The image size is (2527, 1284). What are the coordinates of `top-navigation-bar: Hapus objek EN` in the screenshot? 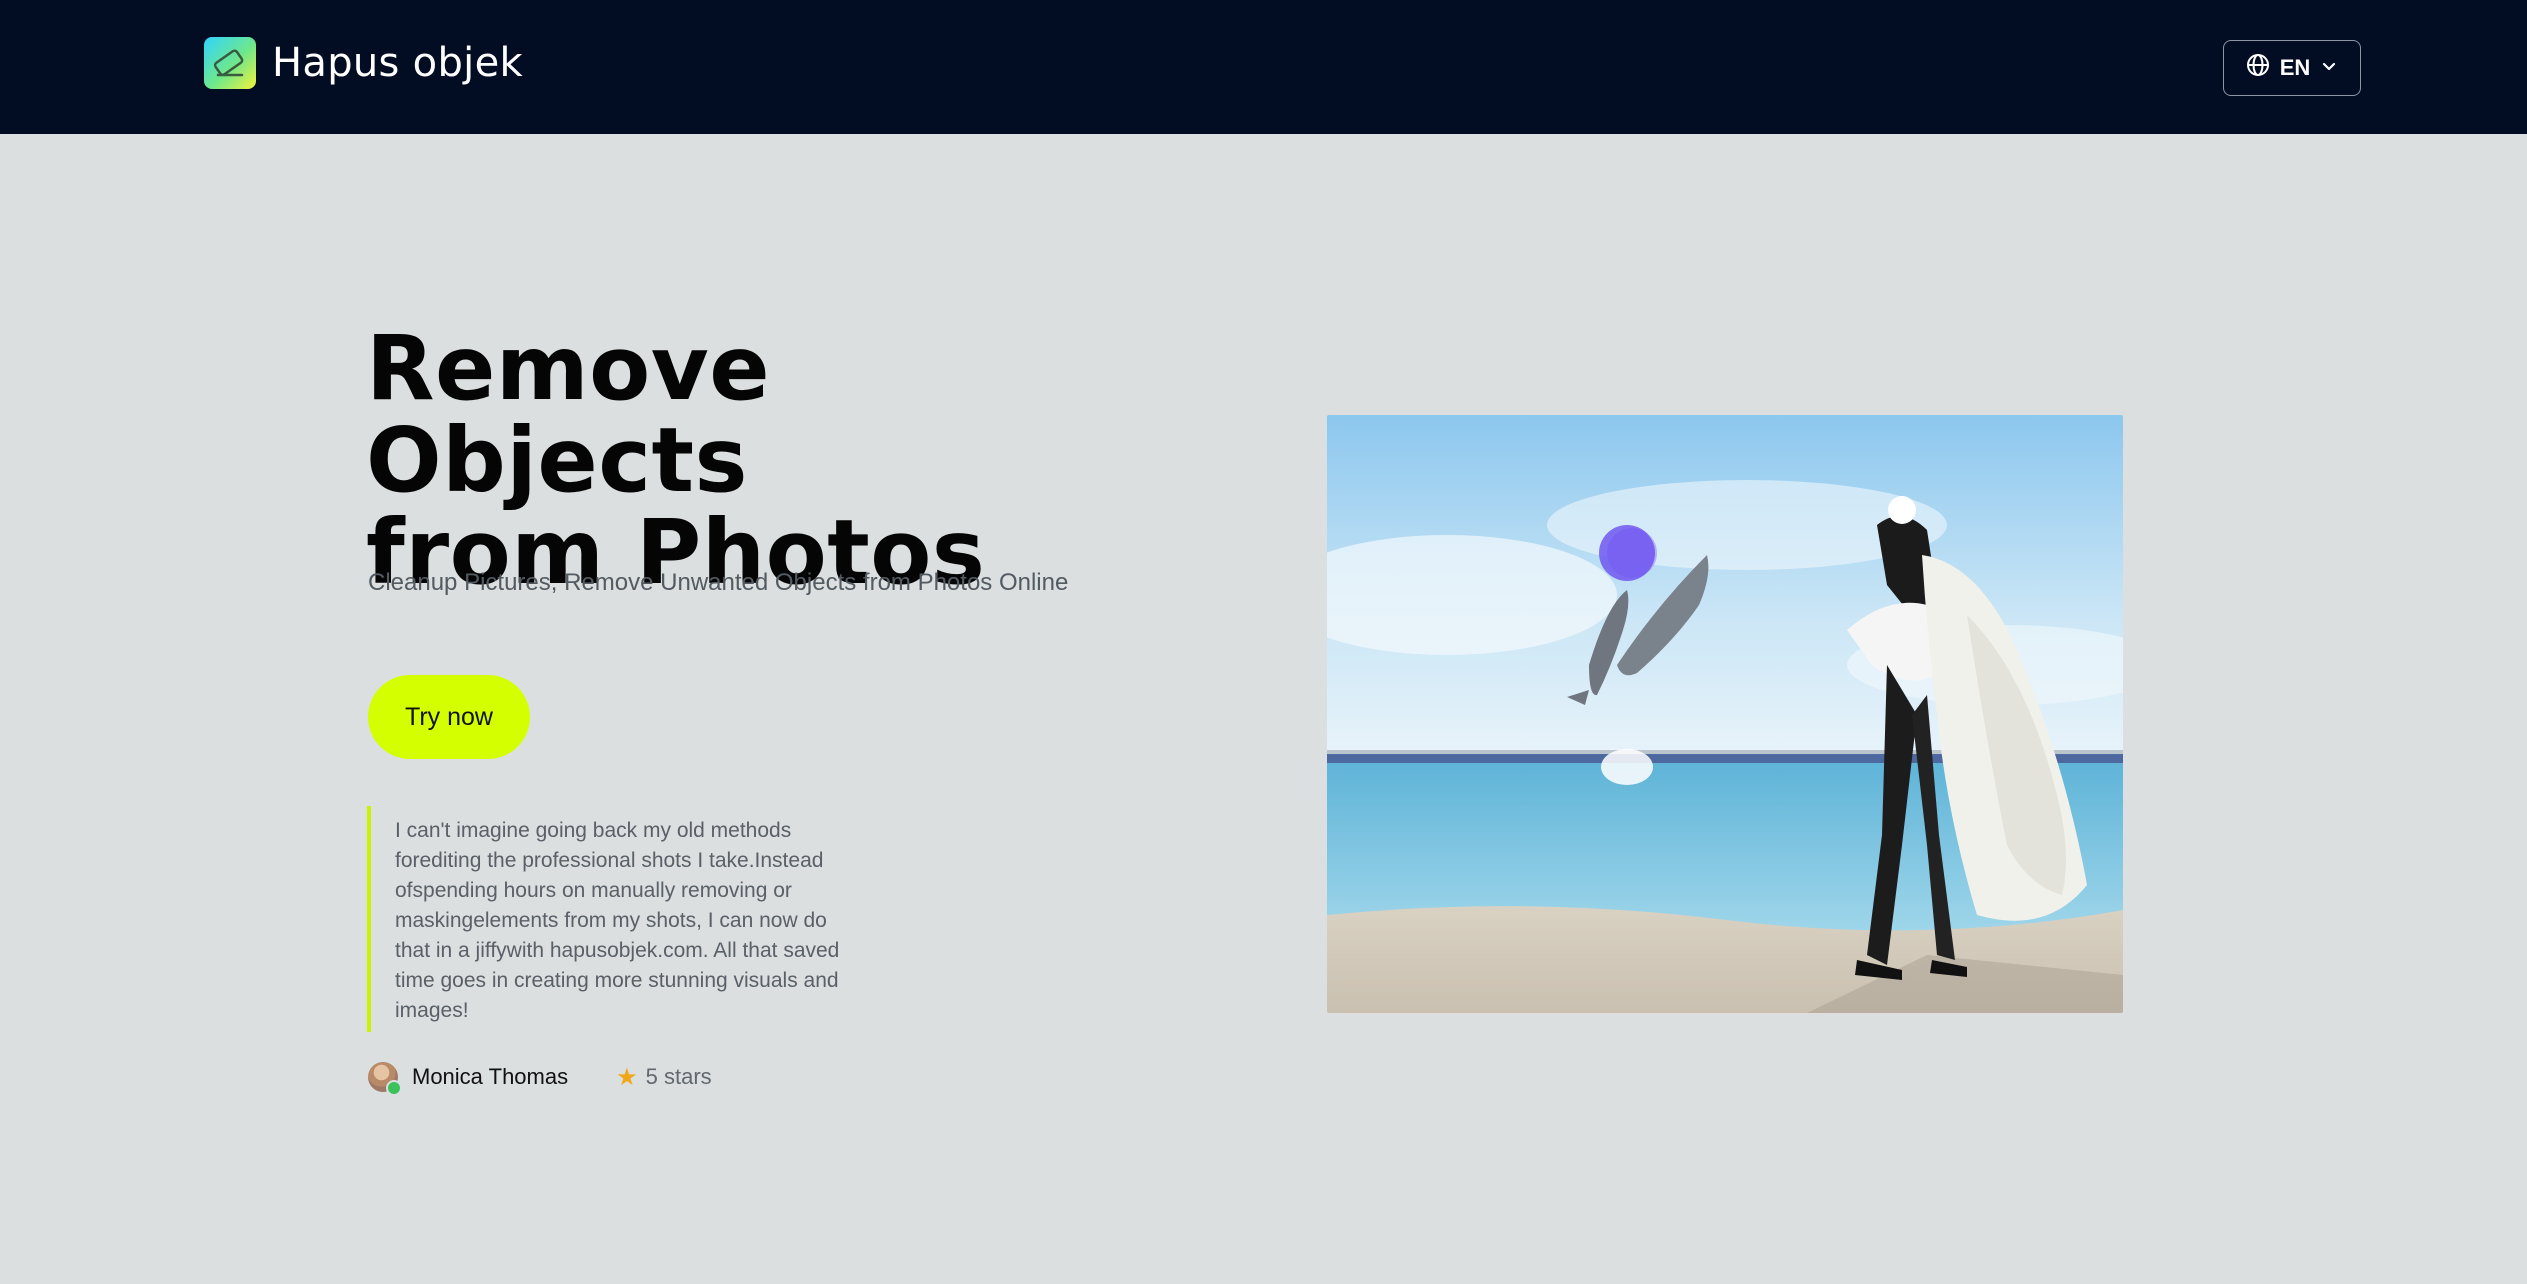 It's located at (1263, 67).